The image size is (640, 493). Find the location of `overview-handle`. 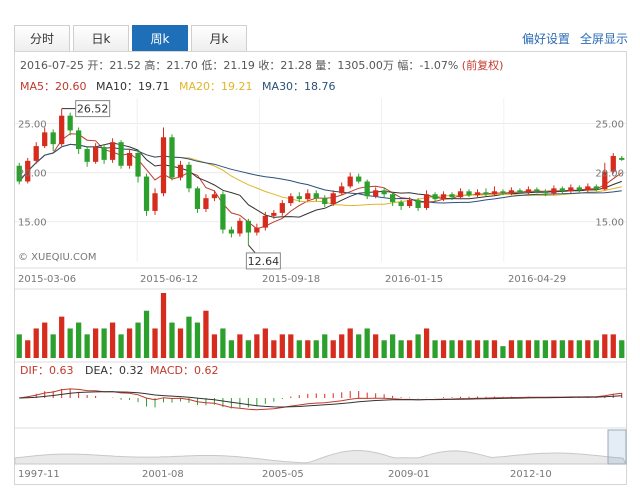

overview-handle is located at coordinates (617, 447).